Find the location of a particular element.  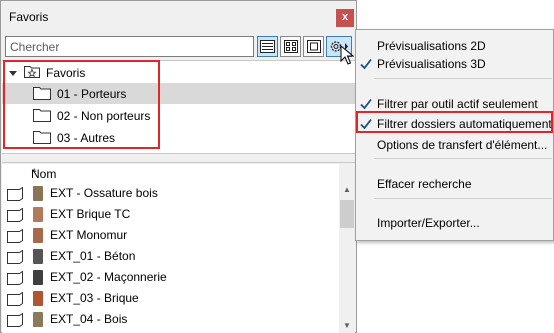

pane-splitter is located at coordinates (178, 158).